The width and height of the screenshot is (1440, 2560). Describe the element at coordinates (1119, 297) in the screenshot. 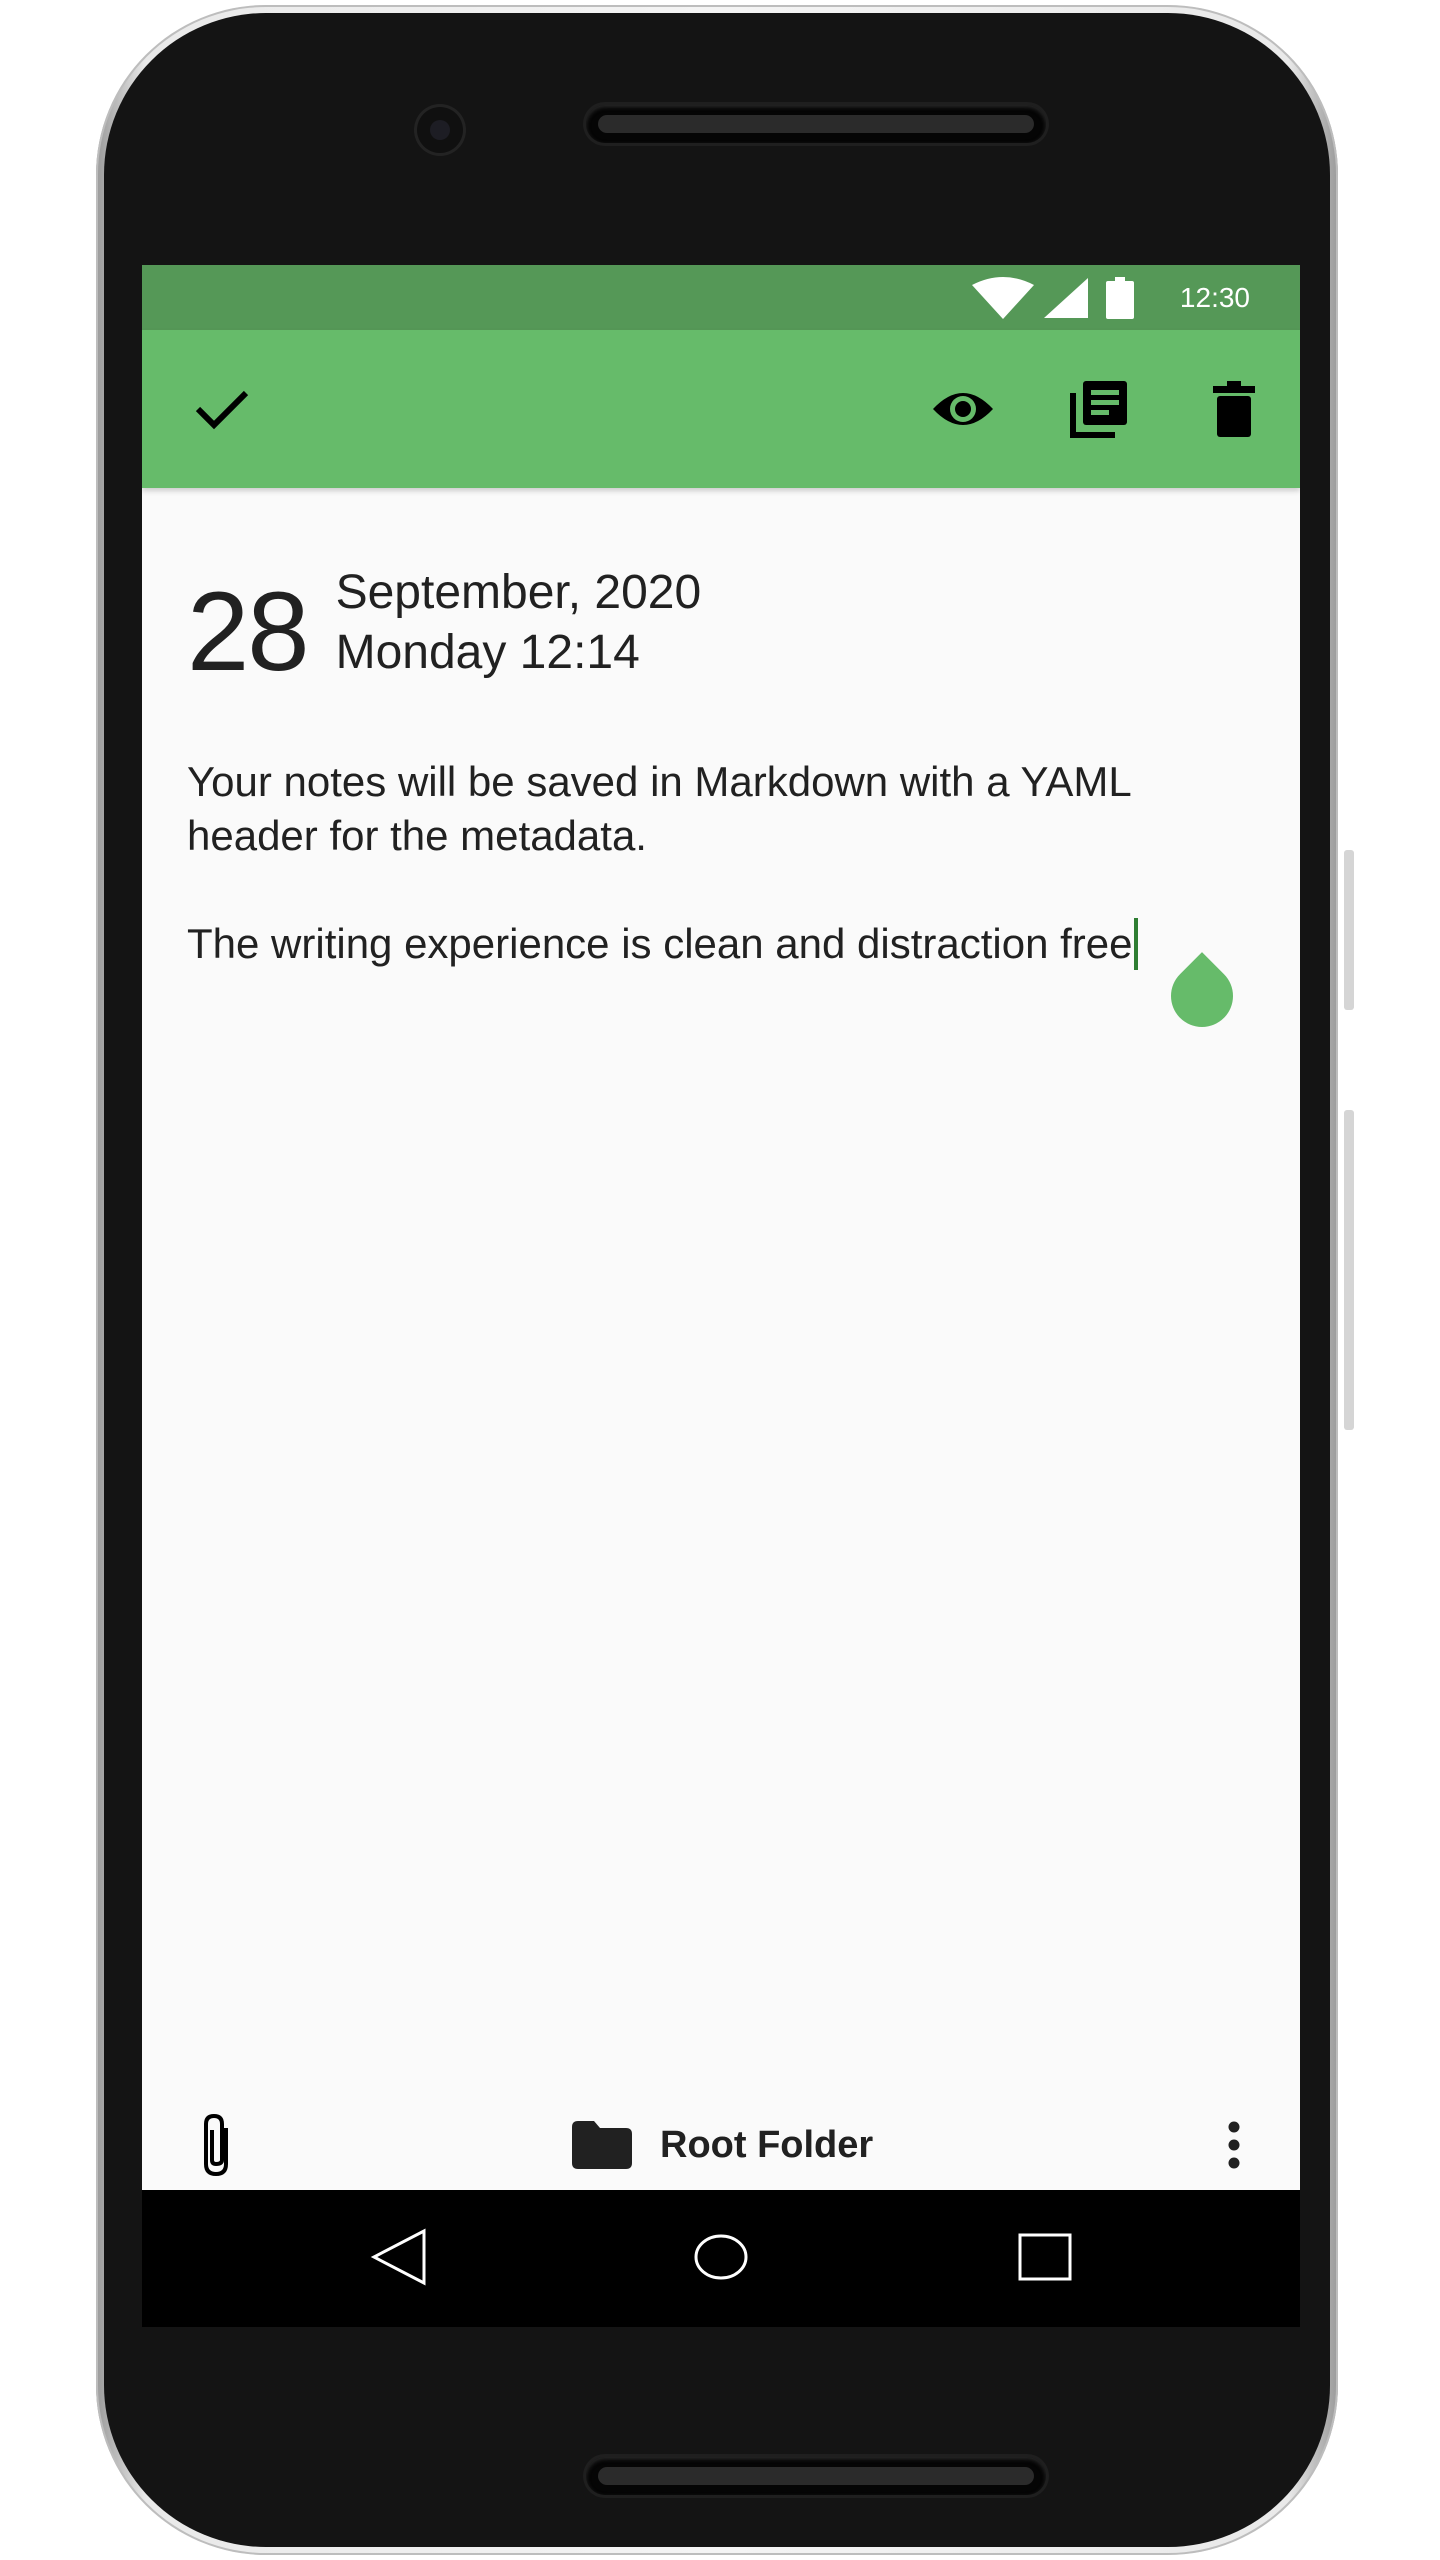

I see `battery-icon` at that location.